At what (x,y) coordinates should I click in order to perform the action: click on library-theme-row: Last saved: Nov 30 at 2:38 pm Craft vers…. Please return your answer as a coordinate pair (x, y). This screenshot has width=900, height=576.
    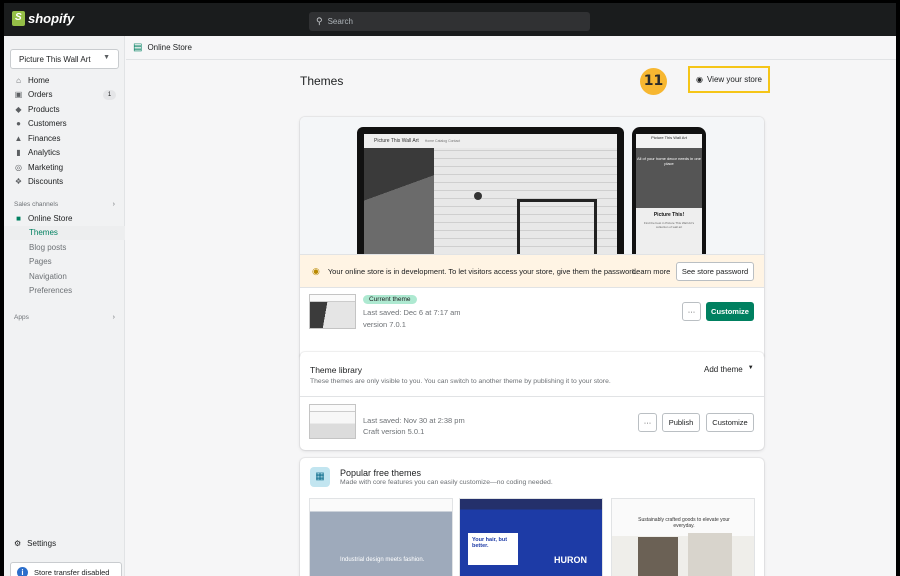
    Looking at the image, I should click on (532, 423).